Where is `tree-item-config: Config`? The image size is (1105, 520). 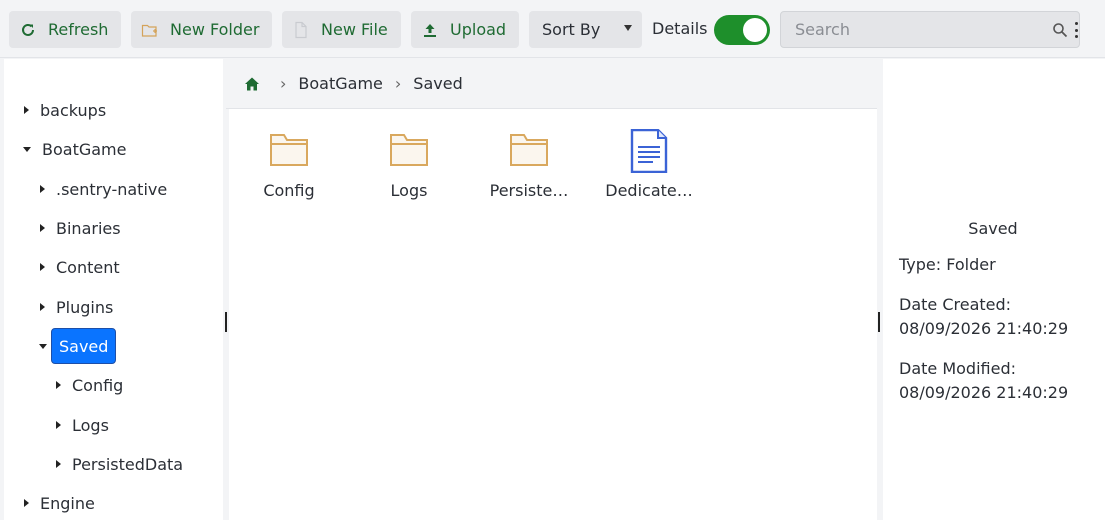
tree-item-config: Config is located at coordinates (93, 385).